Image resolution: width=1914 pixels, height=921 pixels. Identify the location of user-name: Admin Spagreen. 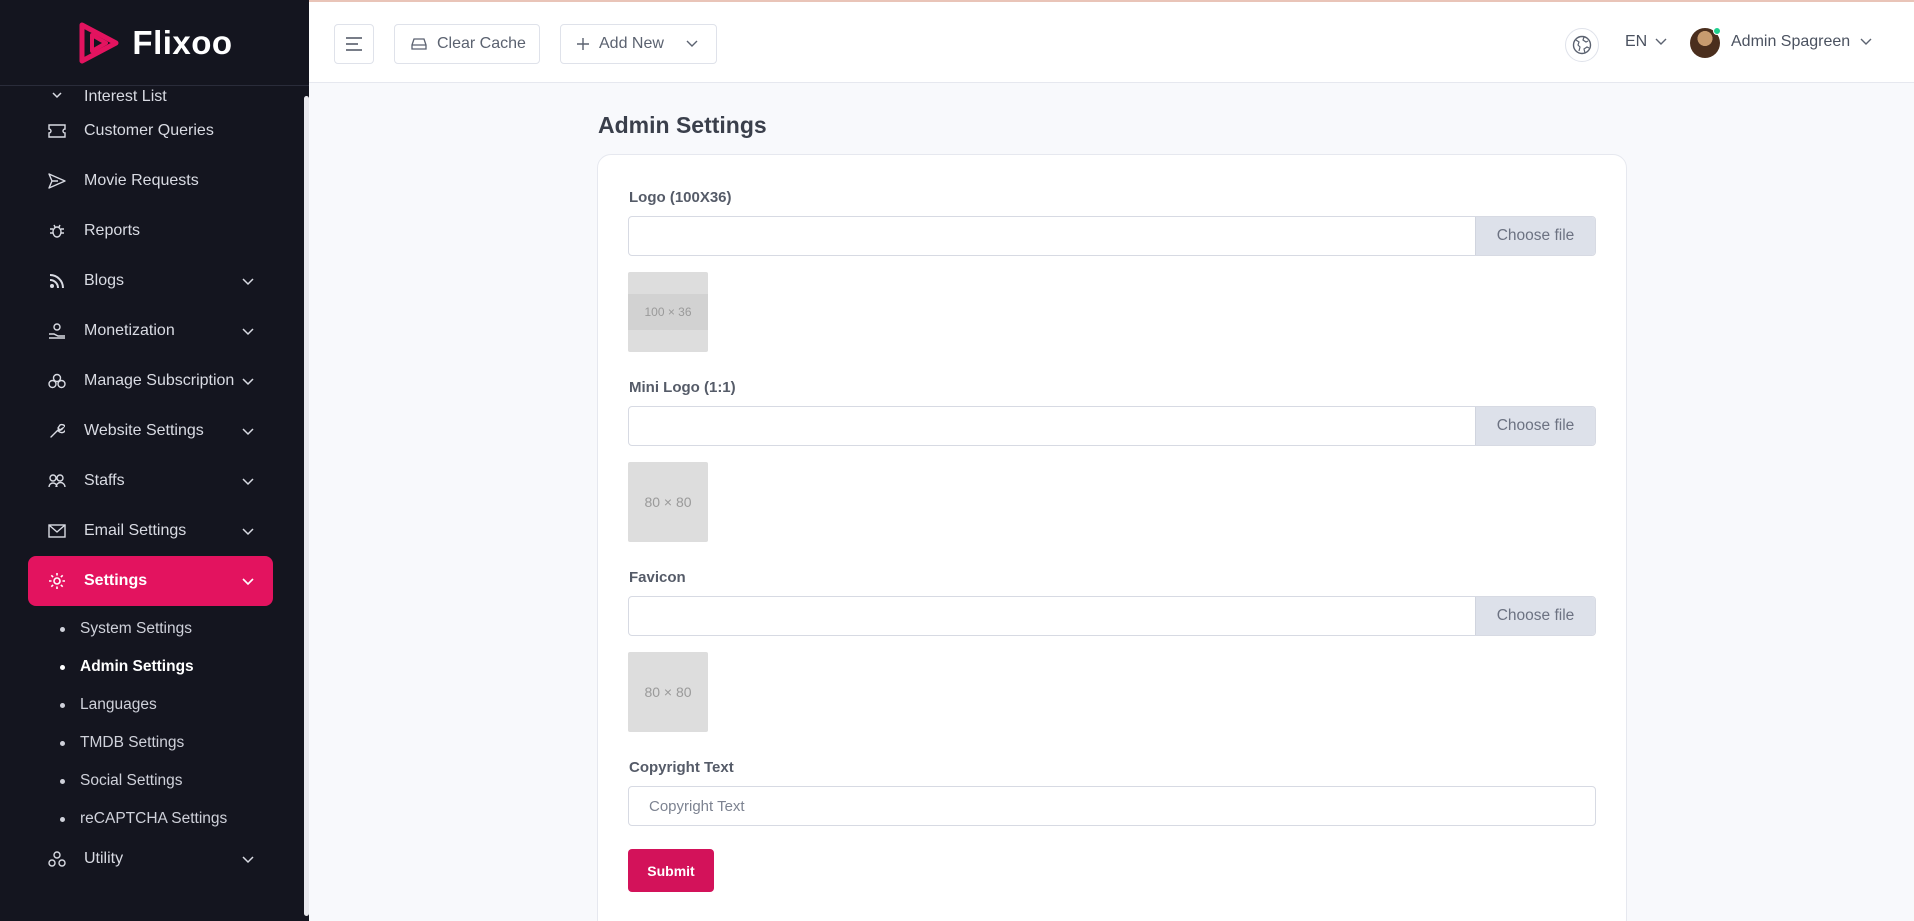
(1791, 41).